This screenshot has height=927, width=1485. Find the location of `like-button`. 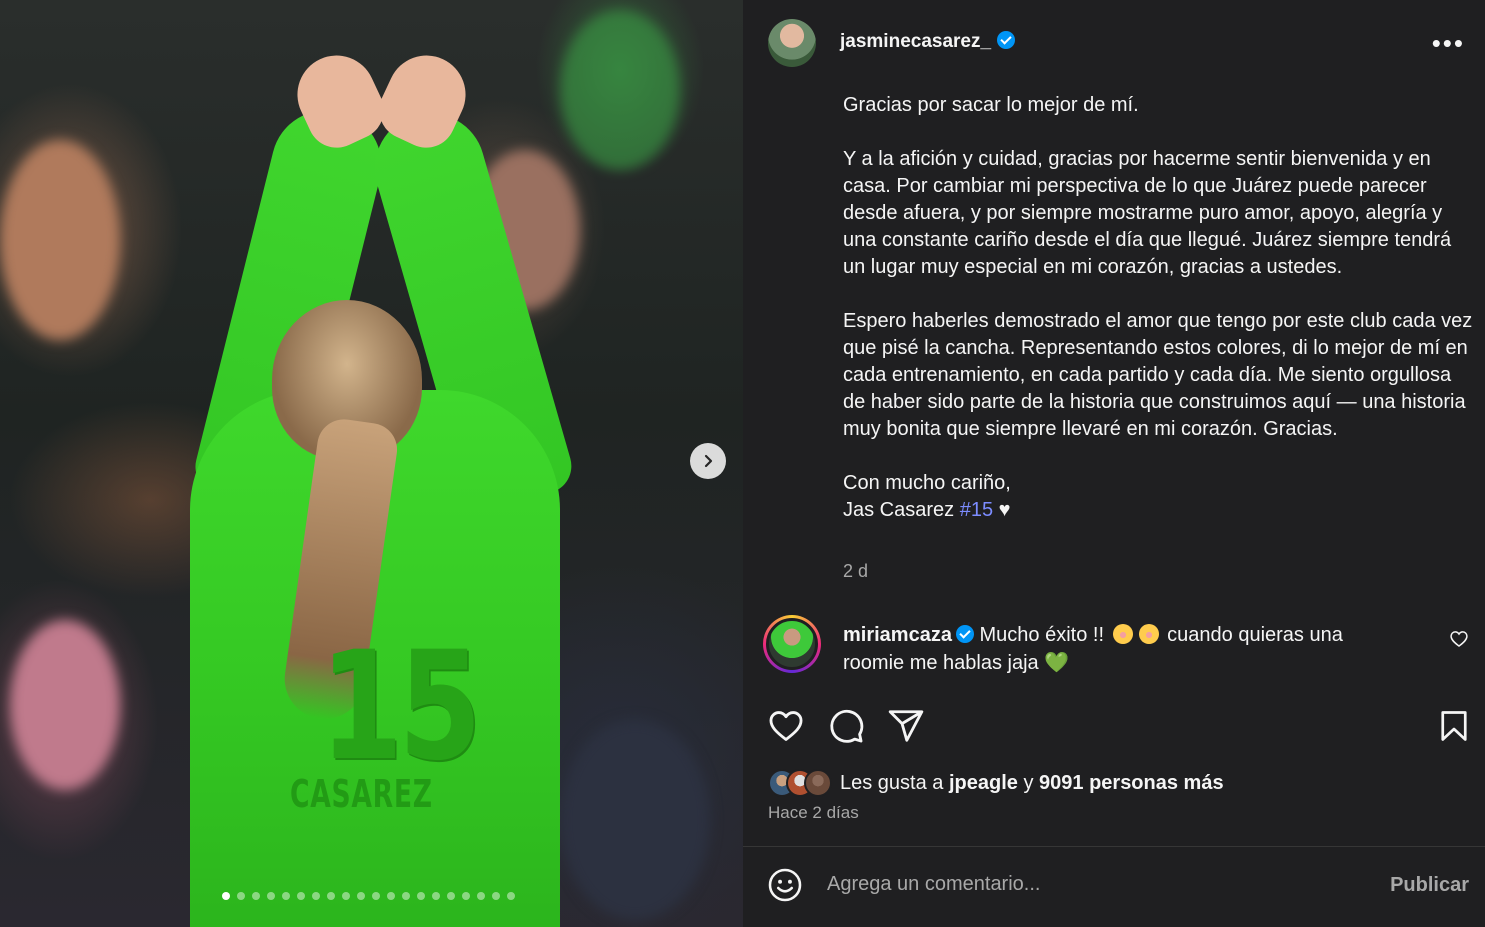

like-button is located at coordinates (786, 726).